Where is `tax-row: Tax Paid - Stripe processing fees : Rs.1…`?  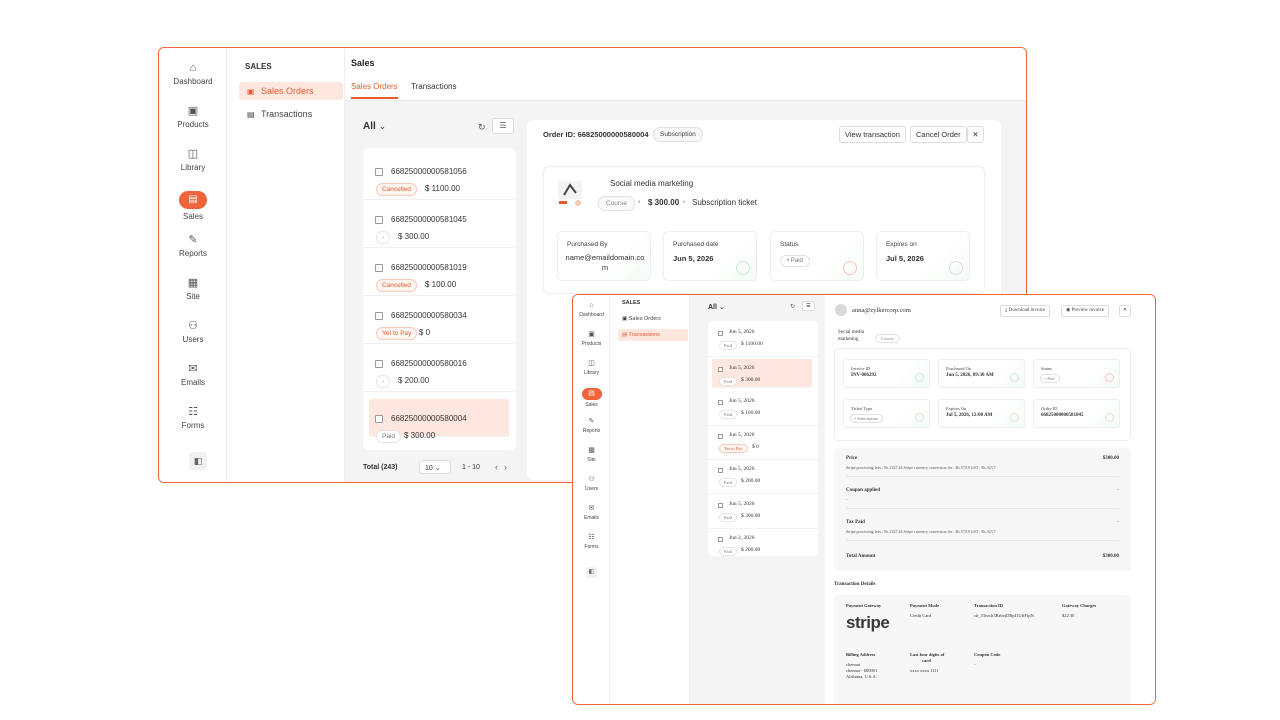 tax-row: Tax Paid - Stripe processing fees : Rs.1… is located at coordinates (982, 530).